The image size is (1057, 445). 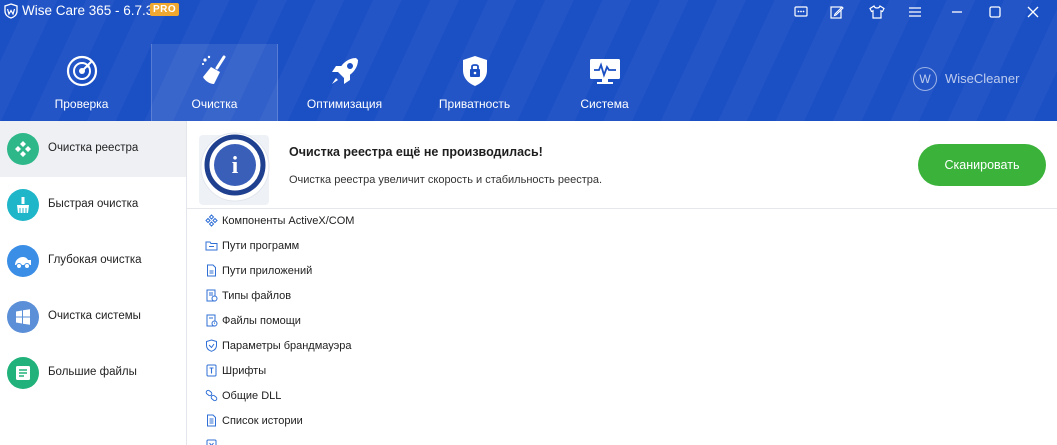 I want to click on big-files-icon, so click(x=23, y=373).